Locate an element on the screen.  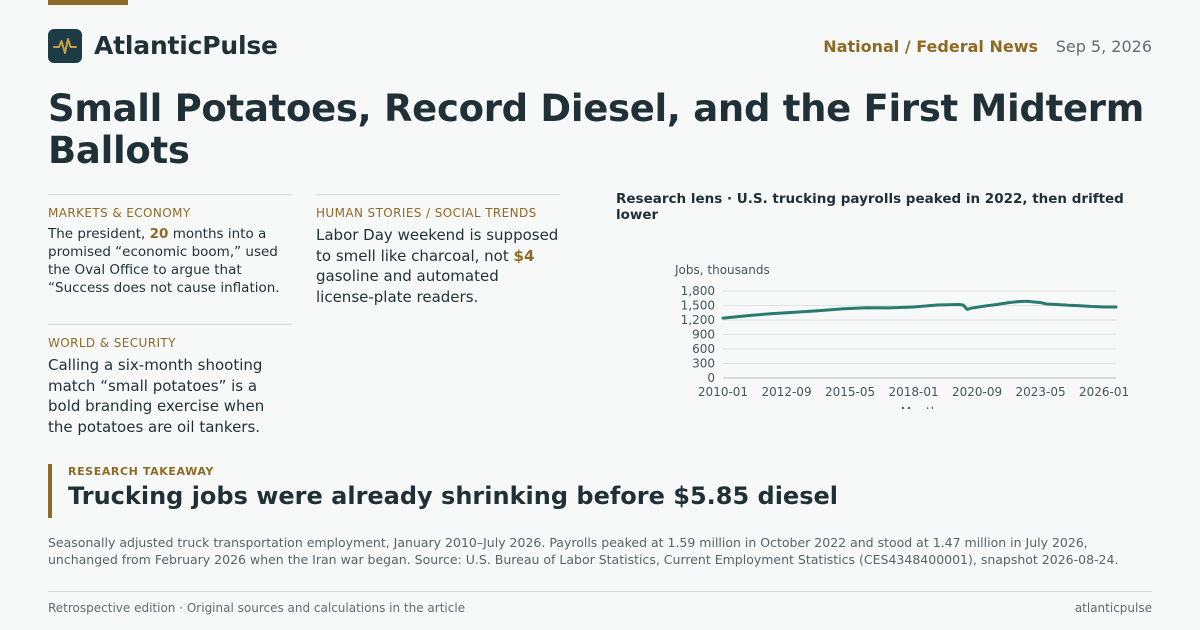
y-tick-label: 1,500 is located at coordinates (698, 306).